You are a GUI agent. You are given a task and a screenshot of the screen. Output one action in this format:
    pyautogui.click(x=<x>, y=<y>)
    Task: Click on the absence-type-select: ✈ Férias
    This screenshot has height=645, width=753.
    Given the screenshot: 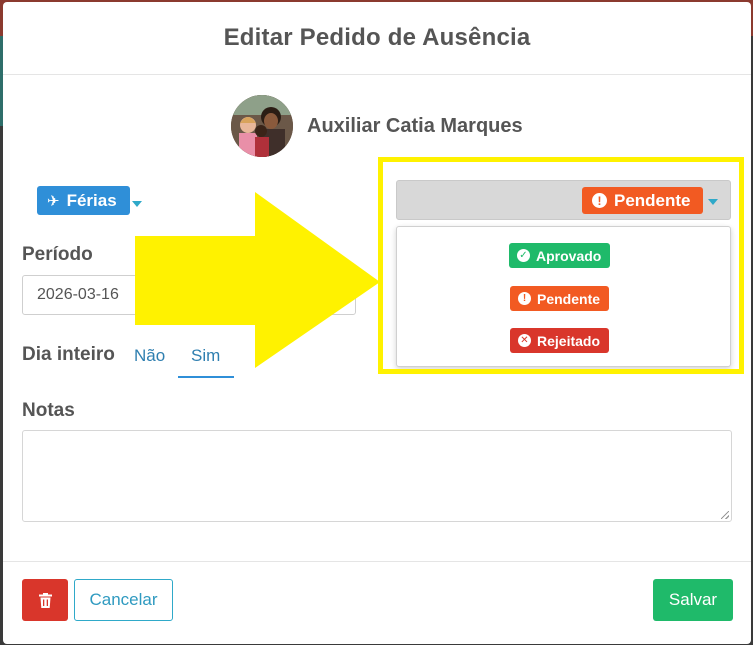 What is the action you would take?
    pyautogui.click(x=83, y=200)
    